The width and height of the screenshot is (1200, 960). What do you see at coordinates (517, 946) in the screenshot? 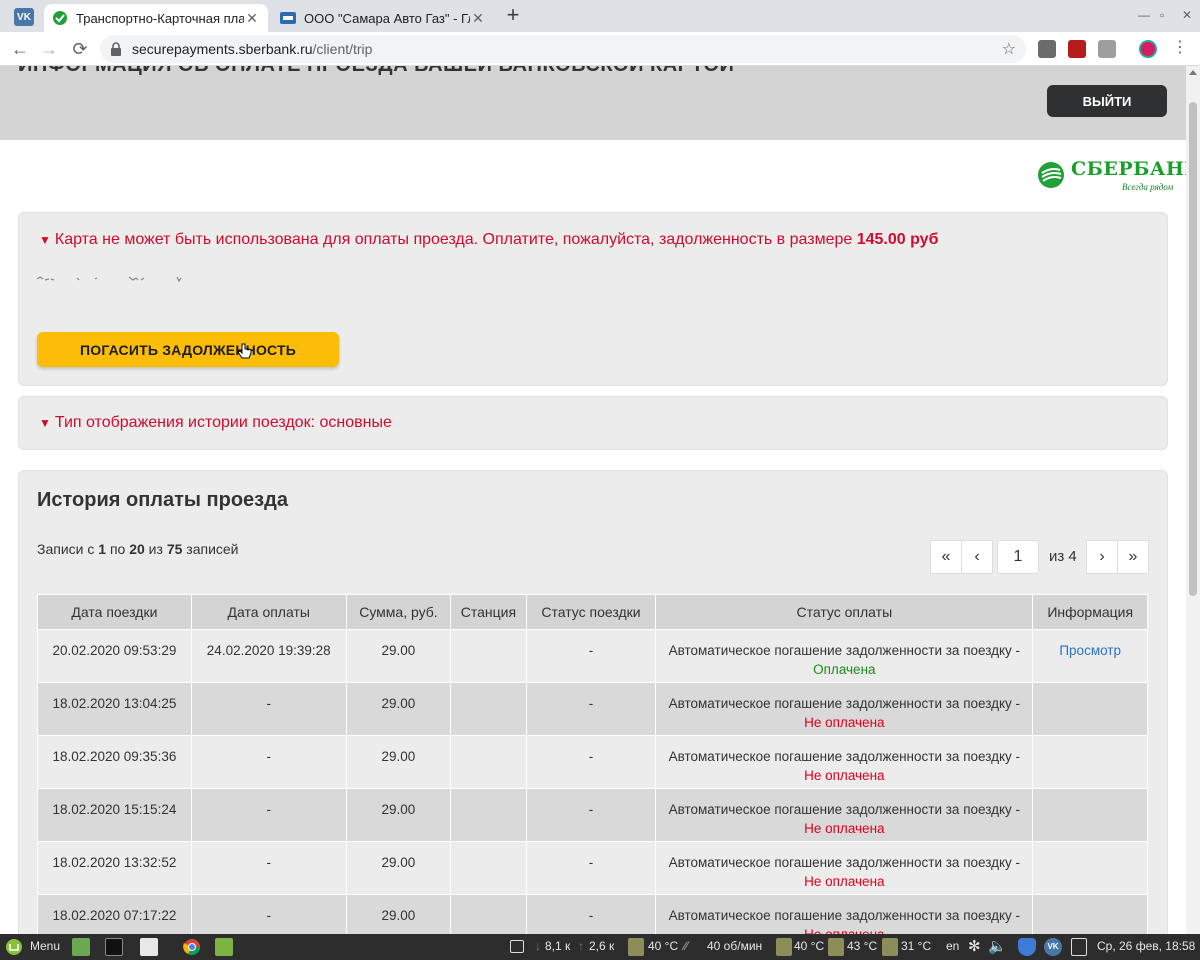
I see `workspace-icon` at bounding box center [517, 946].